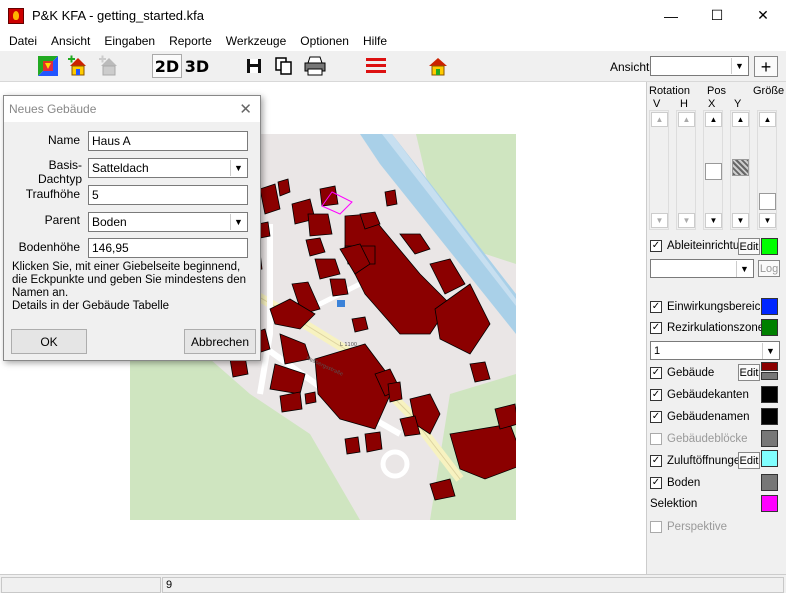  Describe the element at coordinates (699, 66) in the screenshot. I see `ansicht-select: ▼` at that location.